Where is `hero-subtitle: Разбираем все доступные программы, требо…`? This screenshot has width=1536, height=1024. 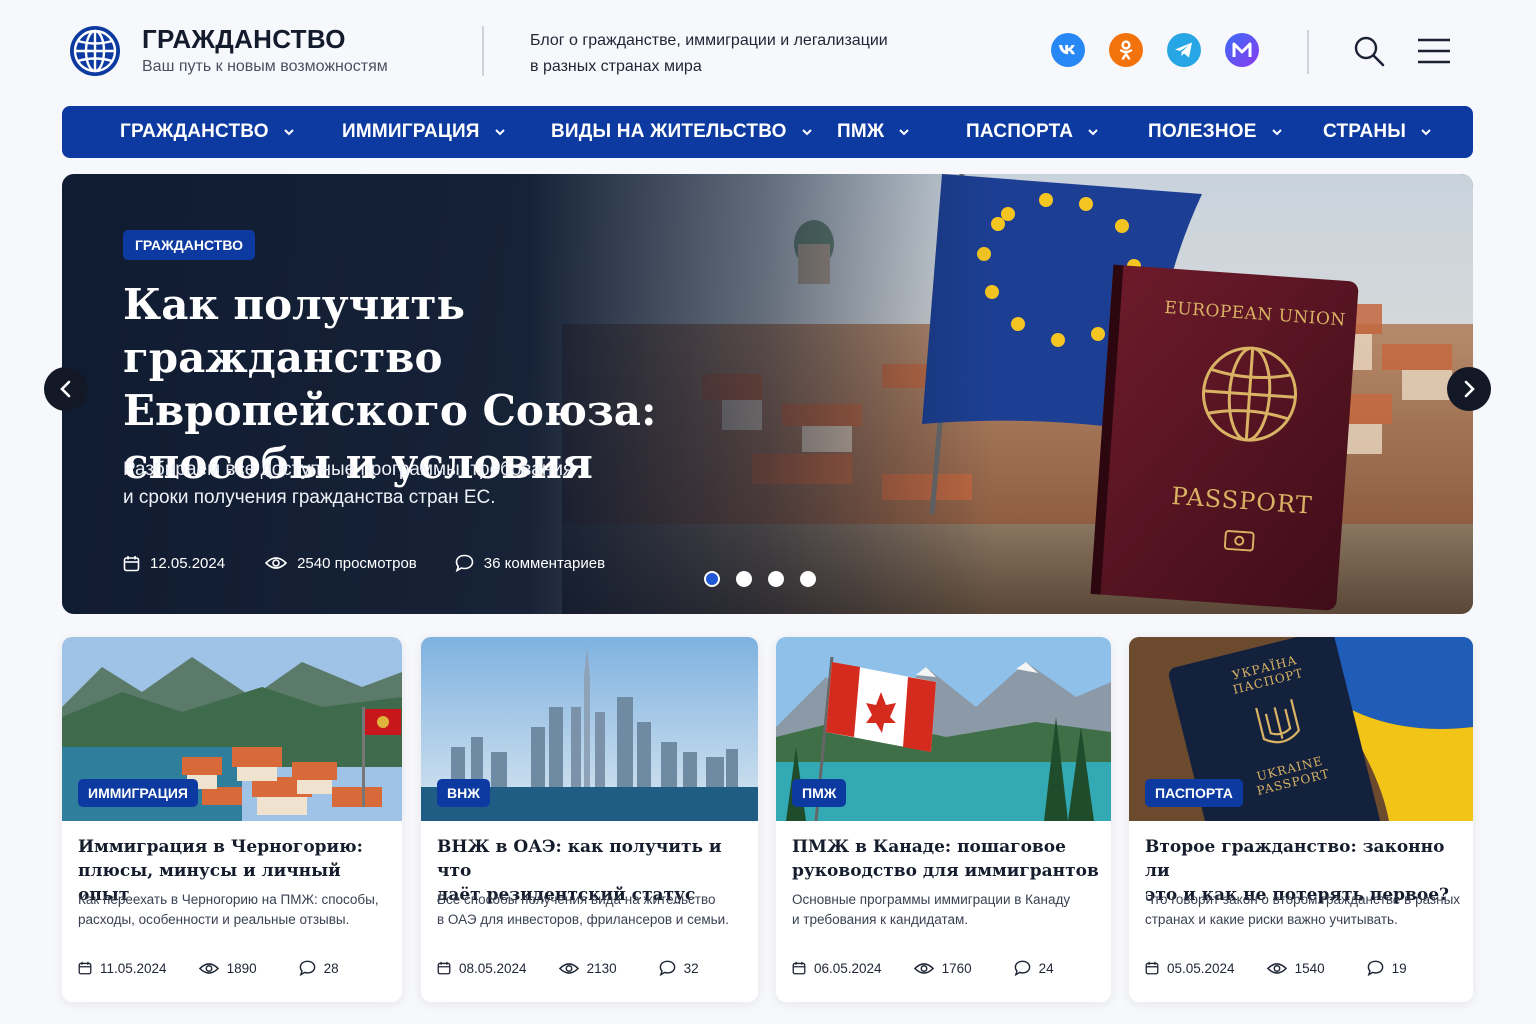 hero-subtitle: Разбираем все доступные программы, требо… is located at coordinates (383, 484).